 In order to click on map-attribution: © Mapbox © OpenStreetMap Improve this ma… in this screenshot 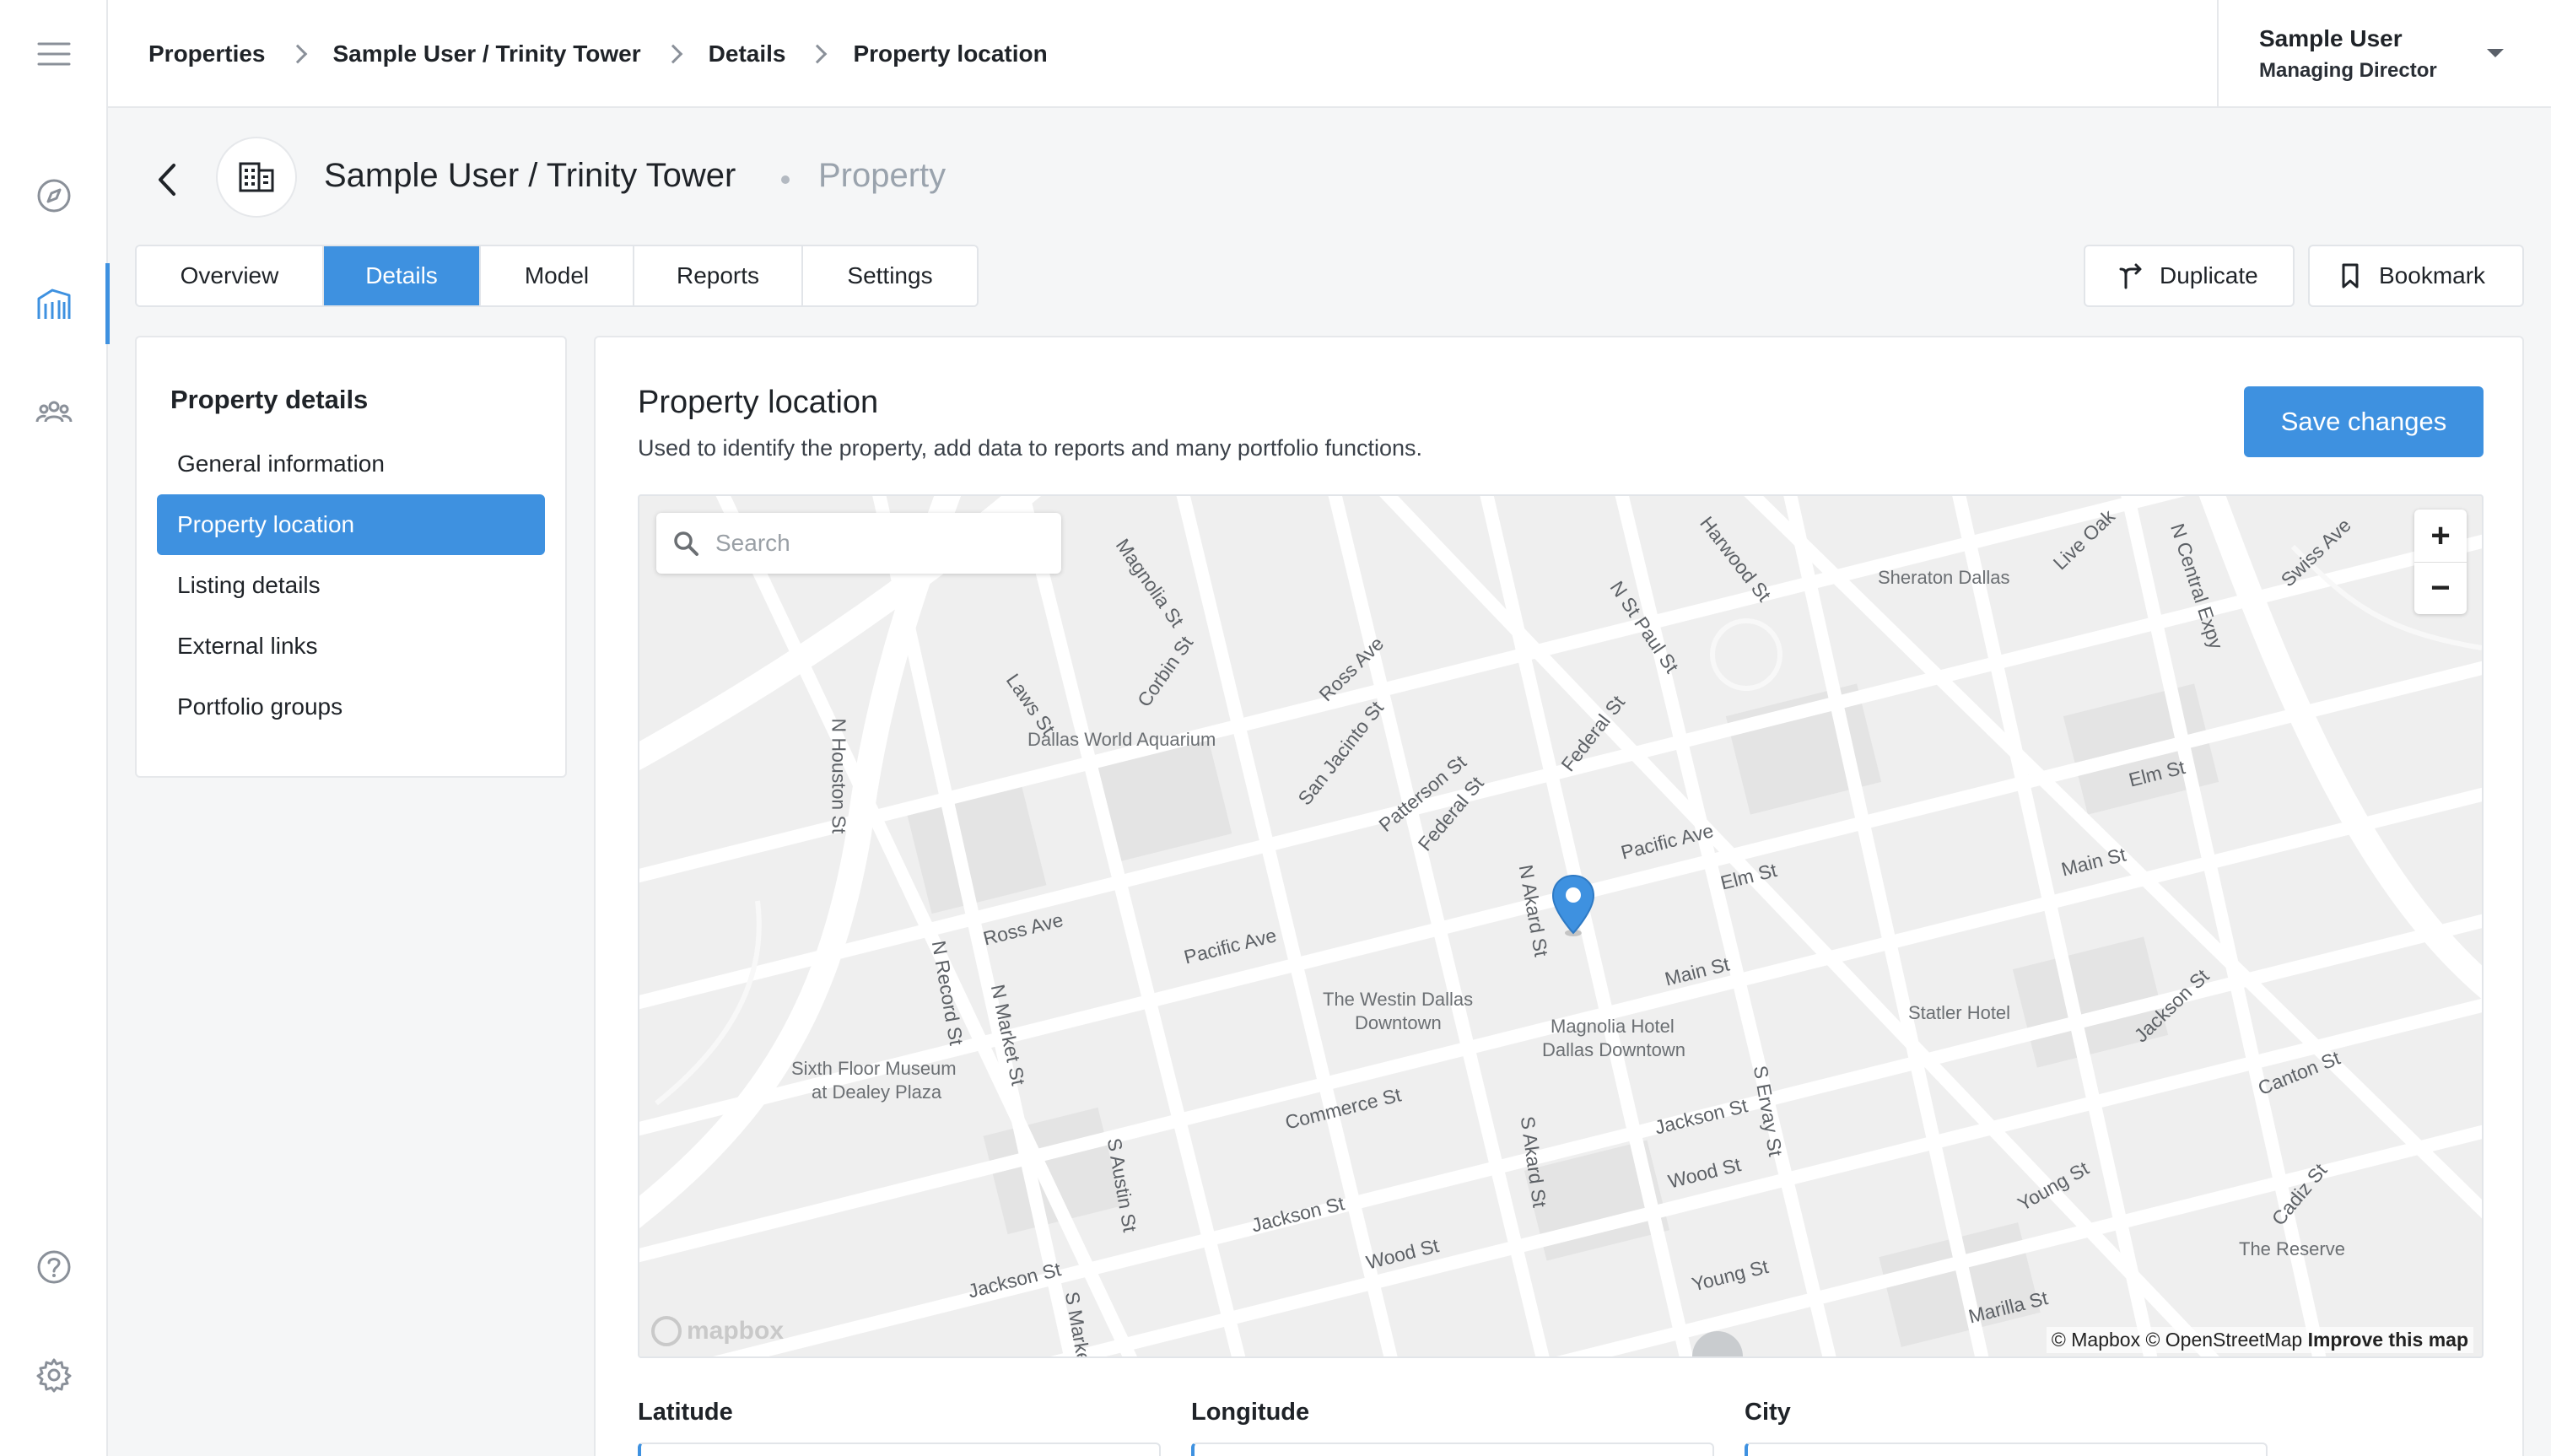, I will do `click(2259, 1340)`.